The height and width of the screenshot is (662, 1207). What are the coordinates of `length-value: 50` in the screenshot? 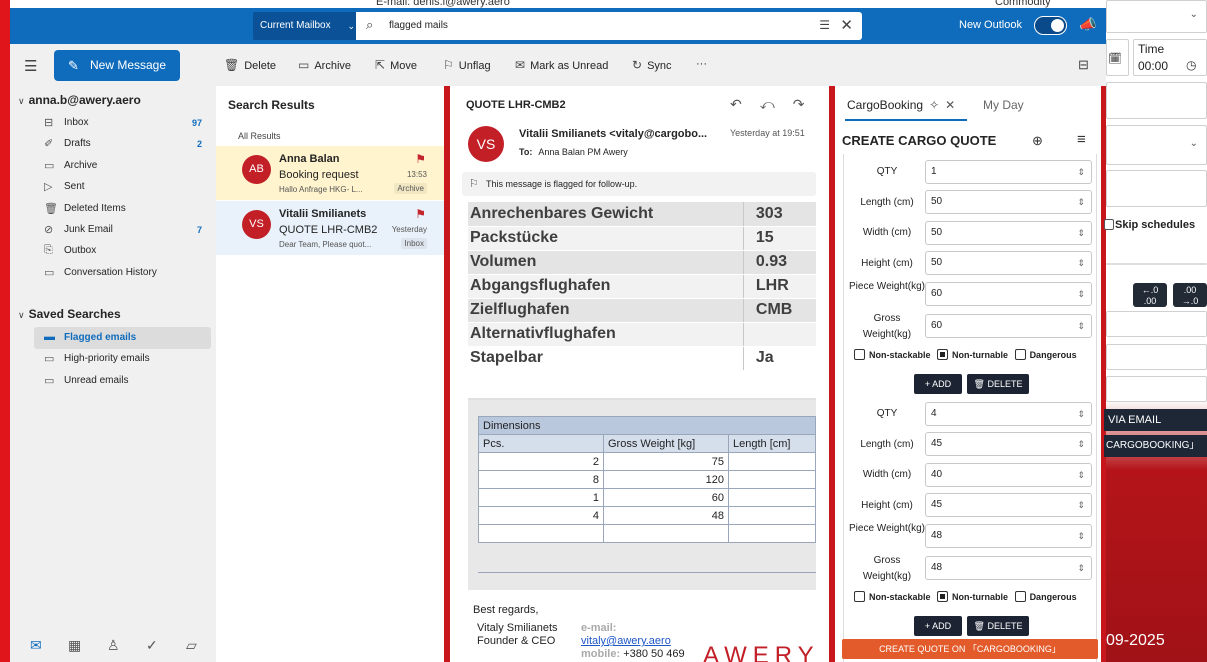 It's located at (937, 201).